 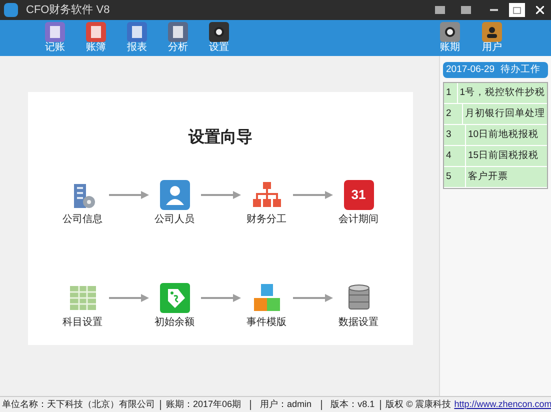 What do you see at coordinates (503, 155) in the screenshot?
I see `table-cell-text: 15日前国税报税` at bounding box center [503, 155].